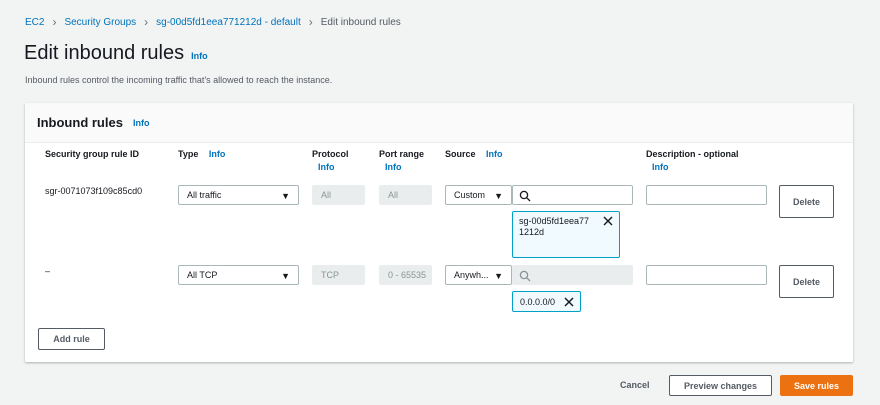 This screenshot has height=405, width=880. Describe the element at coordinates (470, 195) in the screenshot. I see `source-select-value: Custom` at that location.